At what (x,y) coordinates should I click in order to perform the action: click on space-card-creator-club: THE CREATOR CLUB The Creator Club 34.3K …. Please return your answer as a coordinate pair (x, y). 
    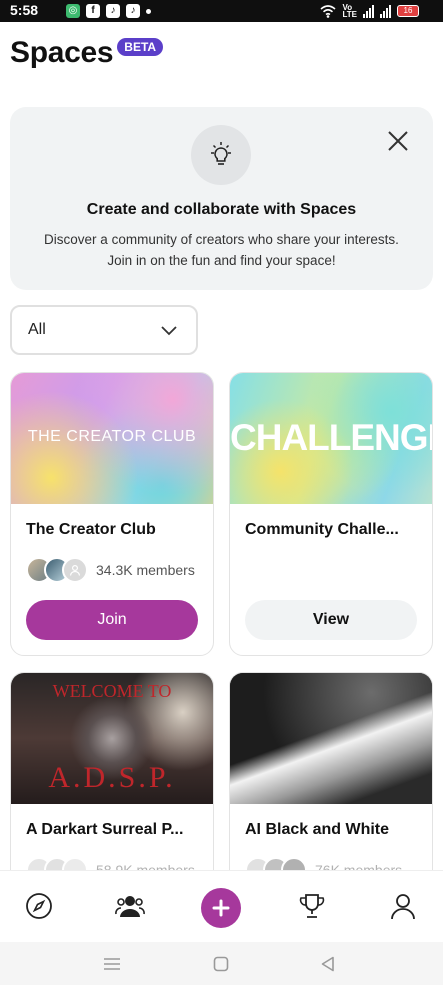
    Looking at the image, I should click on (112, 514).